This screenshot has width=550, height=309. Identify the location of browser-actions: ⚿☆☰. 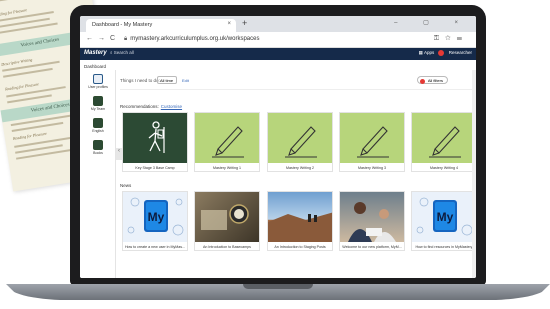
(451, 39).